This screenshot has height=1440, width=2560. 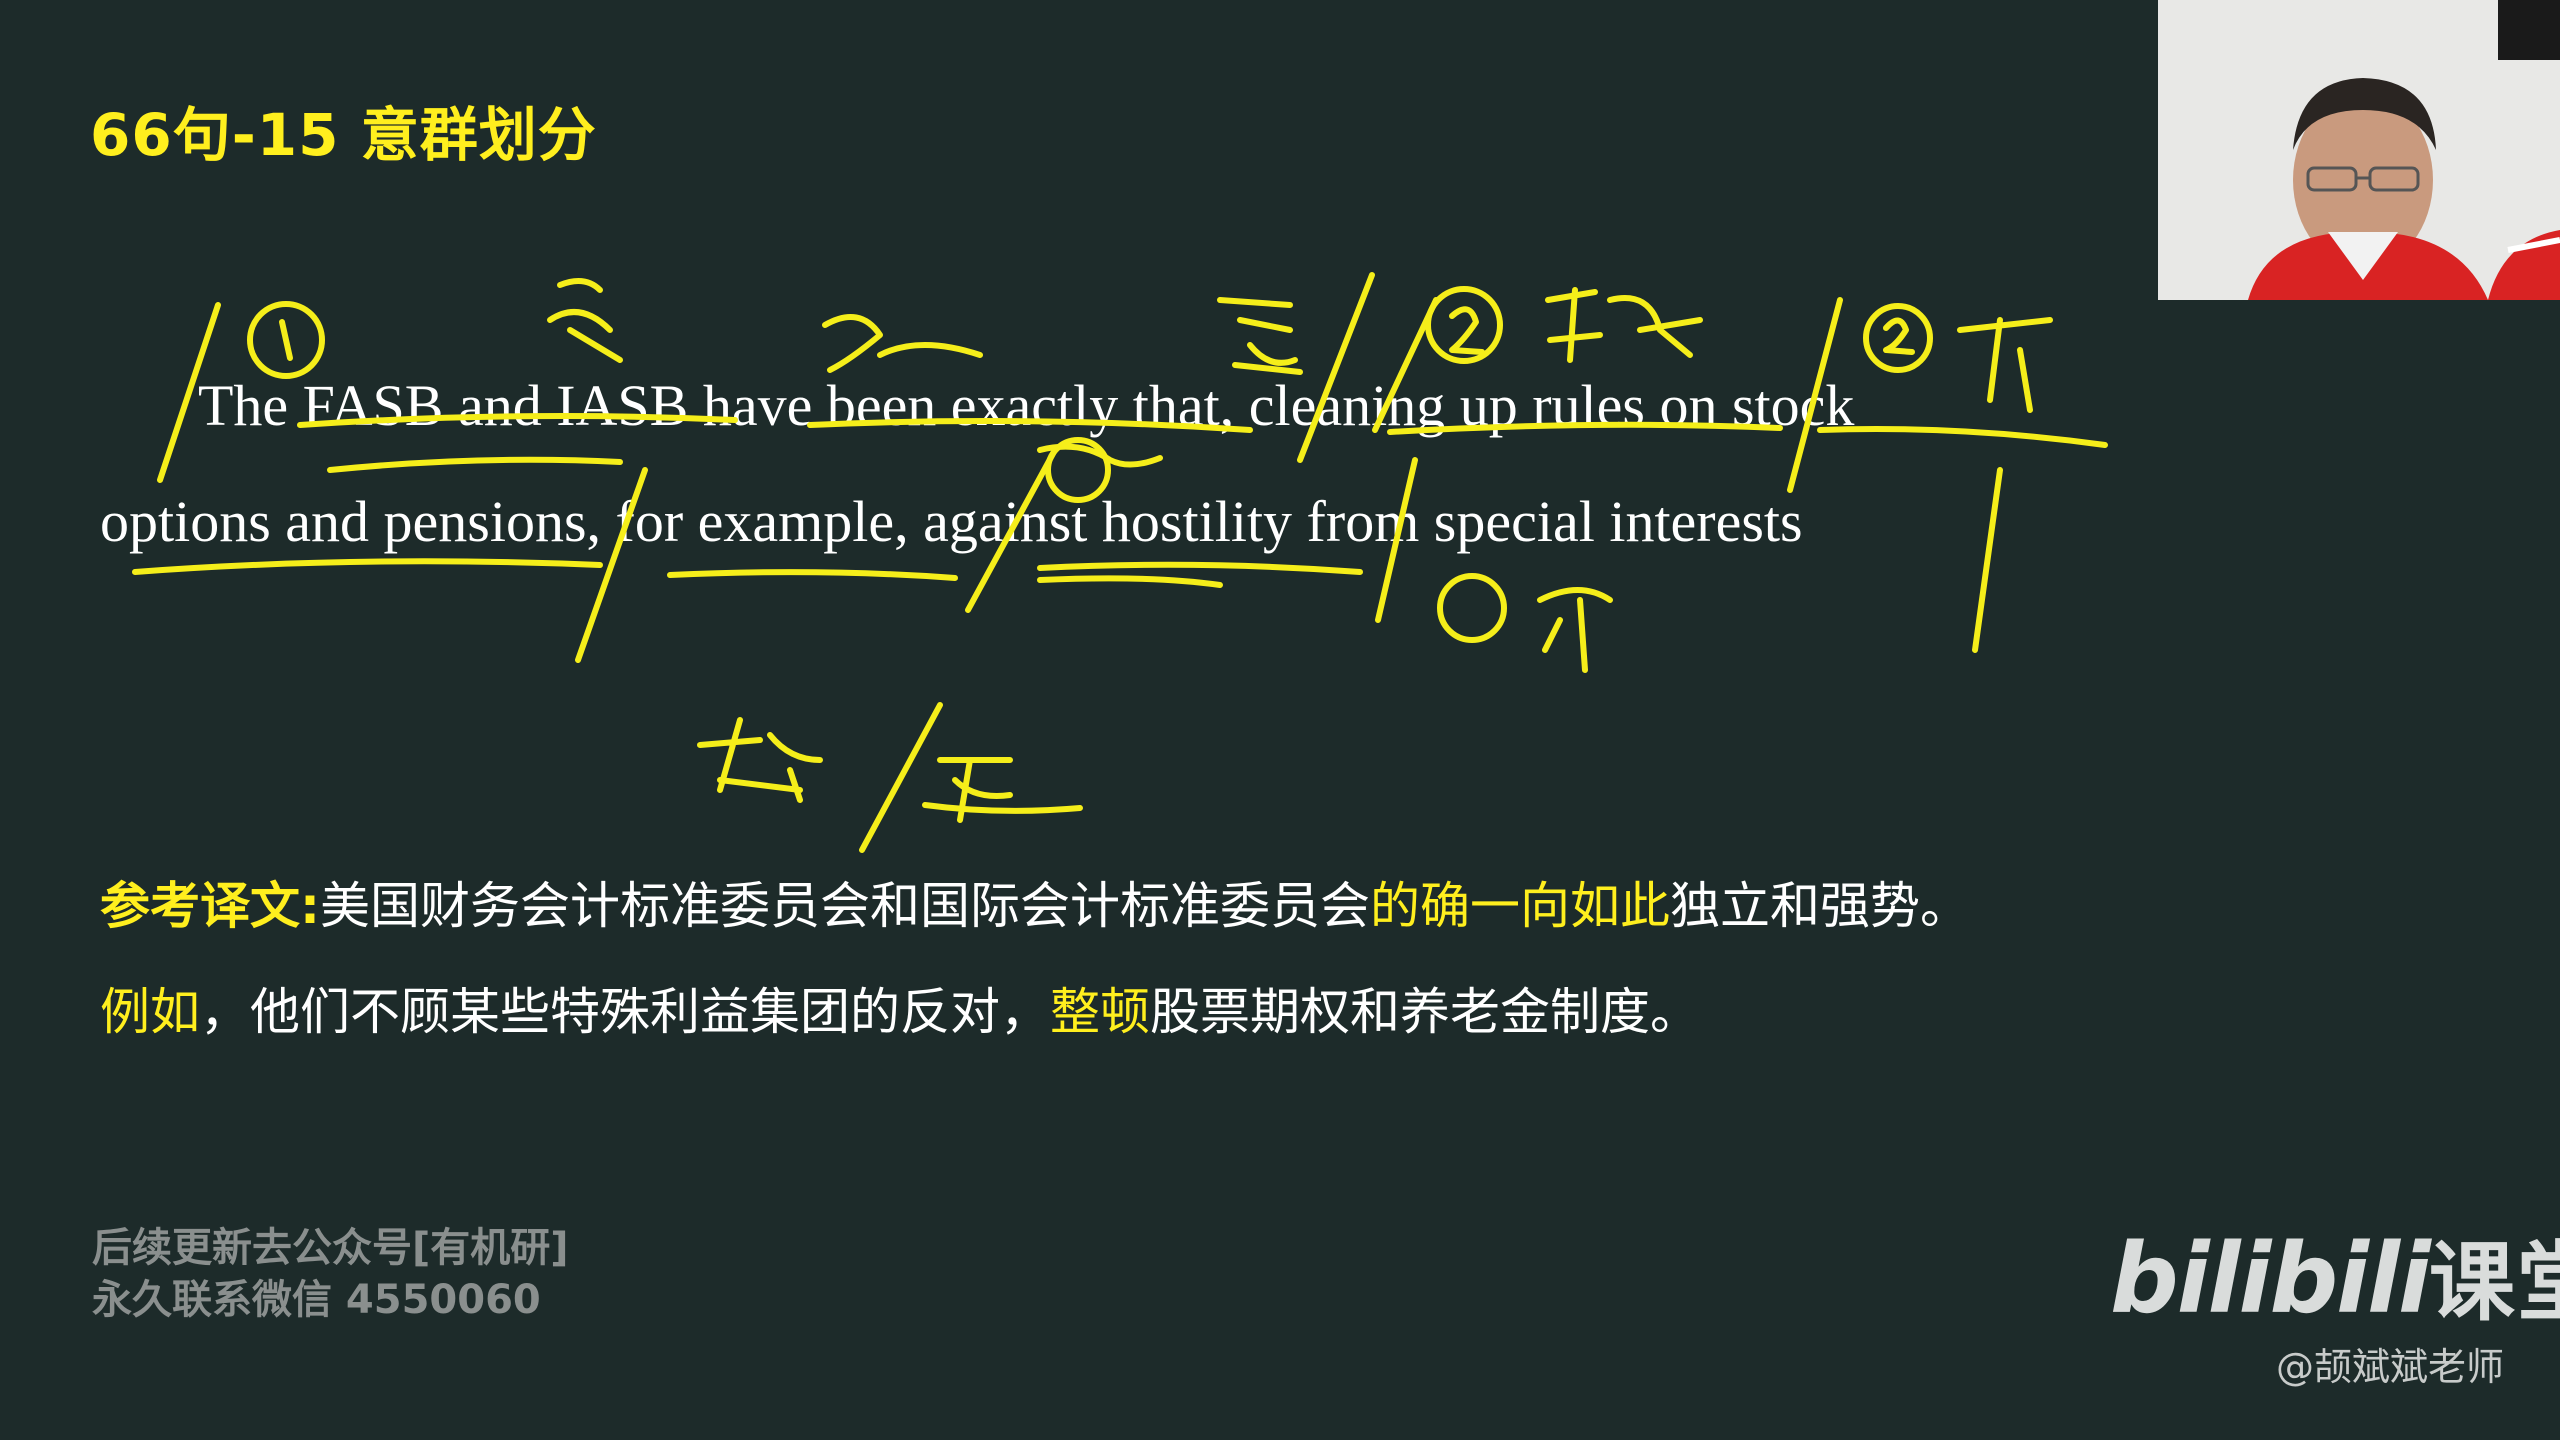 What do you see at coordinates (330, 1248) in the screenshot?
I see `footer-notice-line: 后续更新去公众号[有机研]` at bounding box center [330, 1248].